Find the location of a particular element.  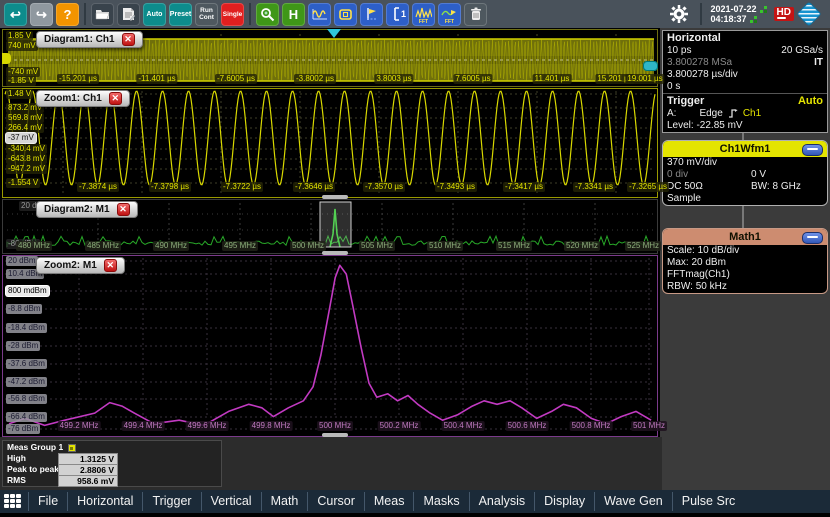

zoom1-y-label: 266.4 mV is located at coordinates (25, 128).